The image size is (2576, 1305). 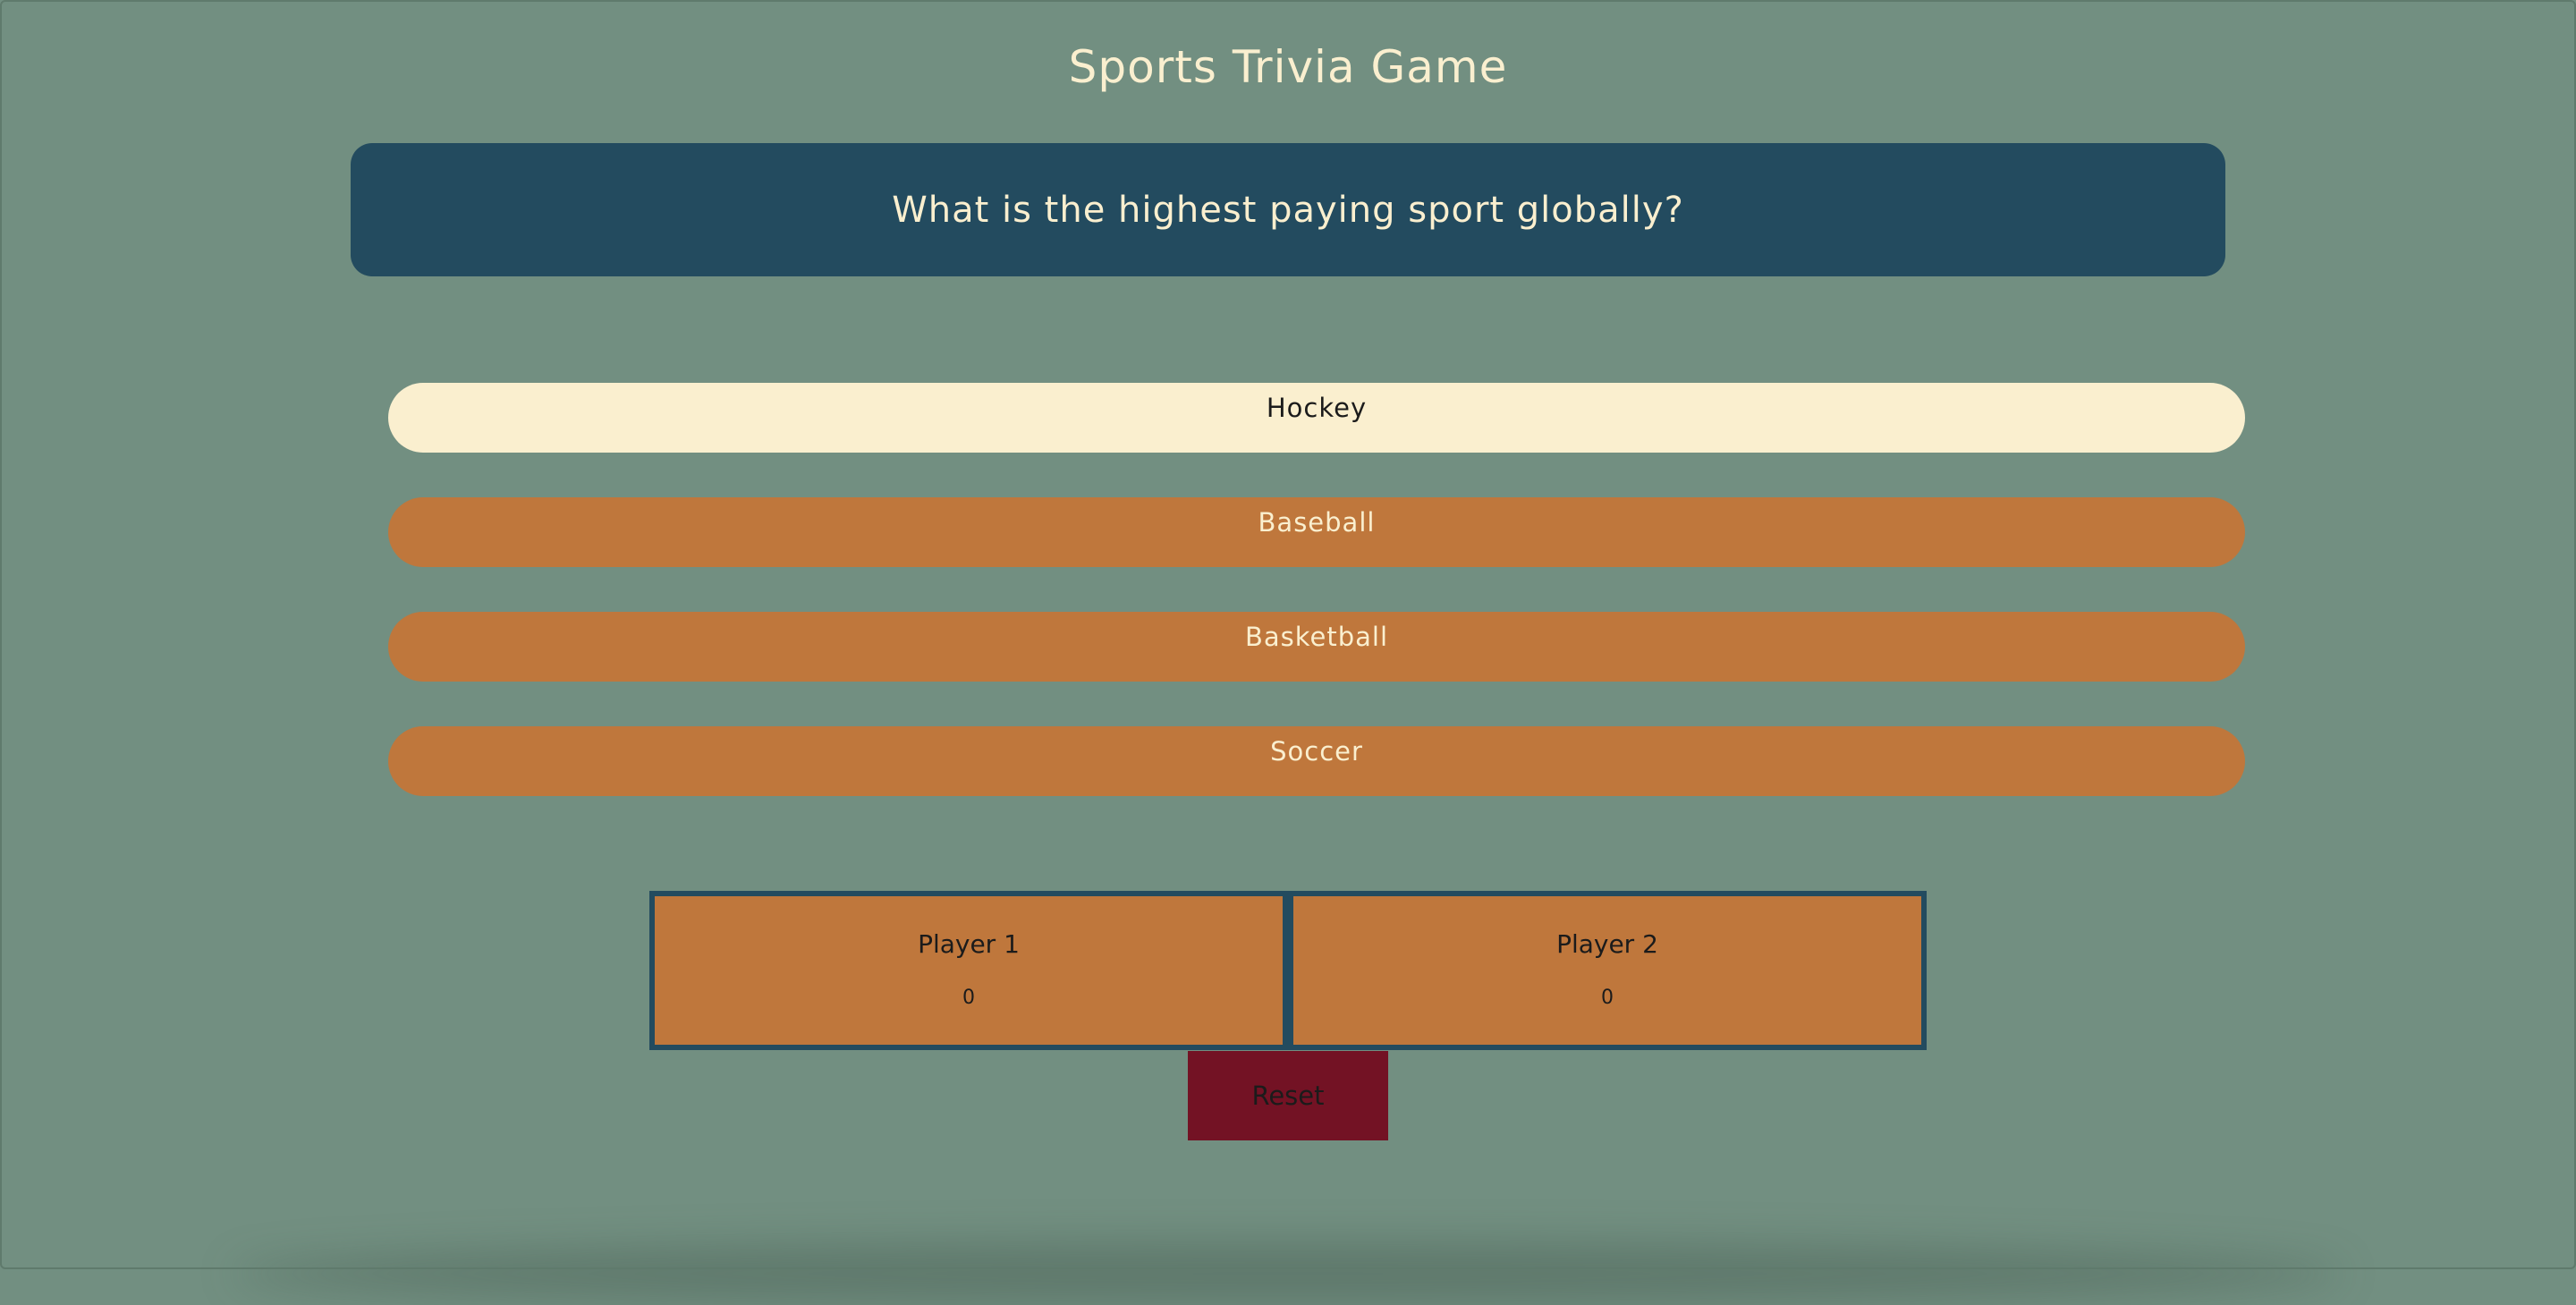 I want to click on bottom-shadow, so click(x=1288, y=1273).